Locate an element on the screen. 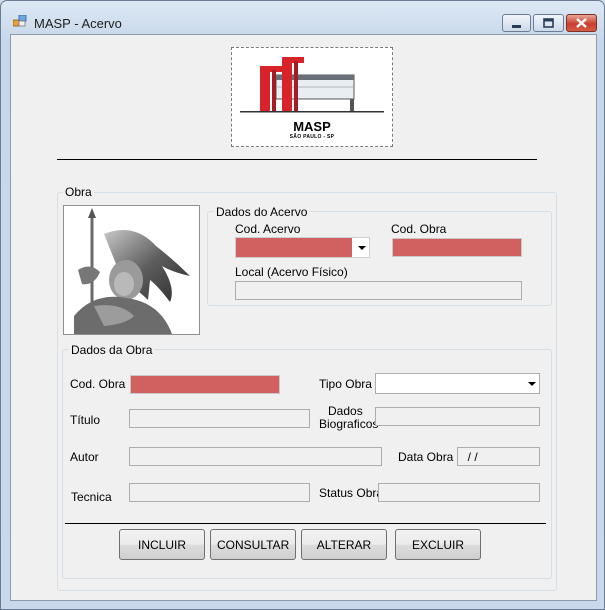 This screenshot has width=605, height=610. dados-biograficos-label-line1: Dados is located at coordinates (345, 411).